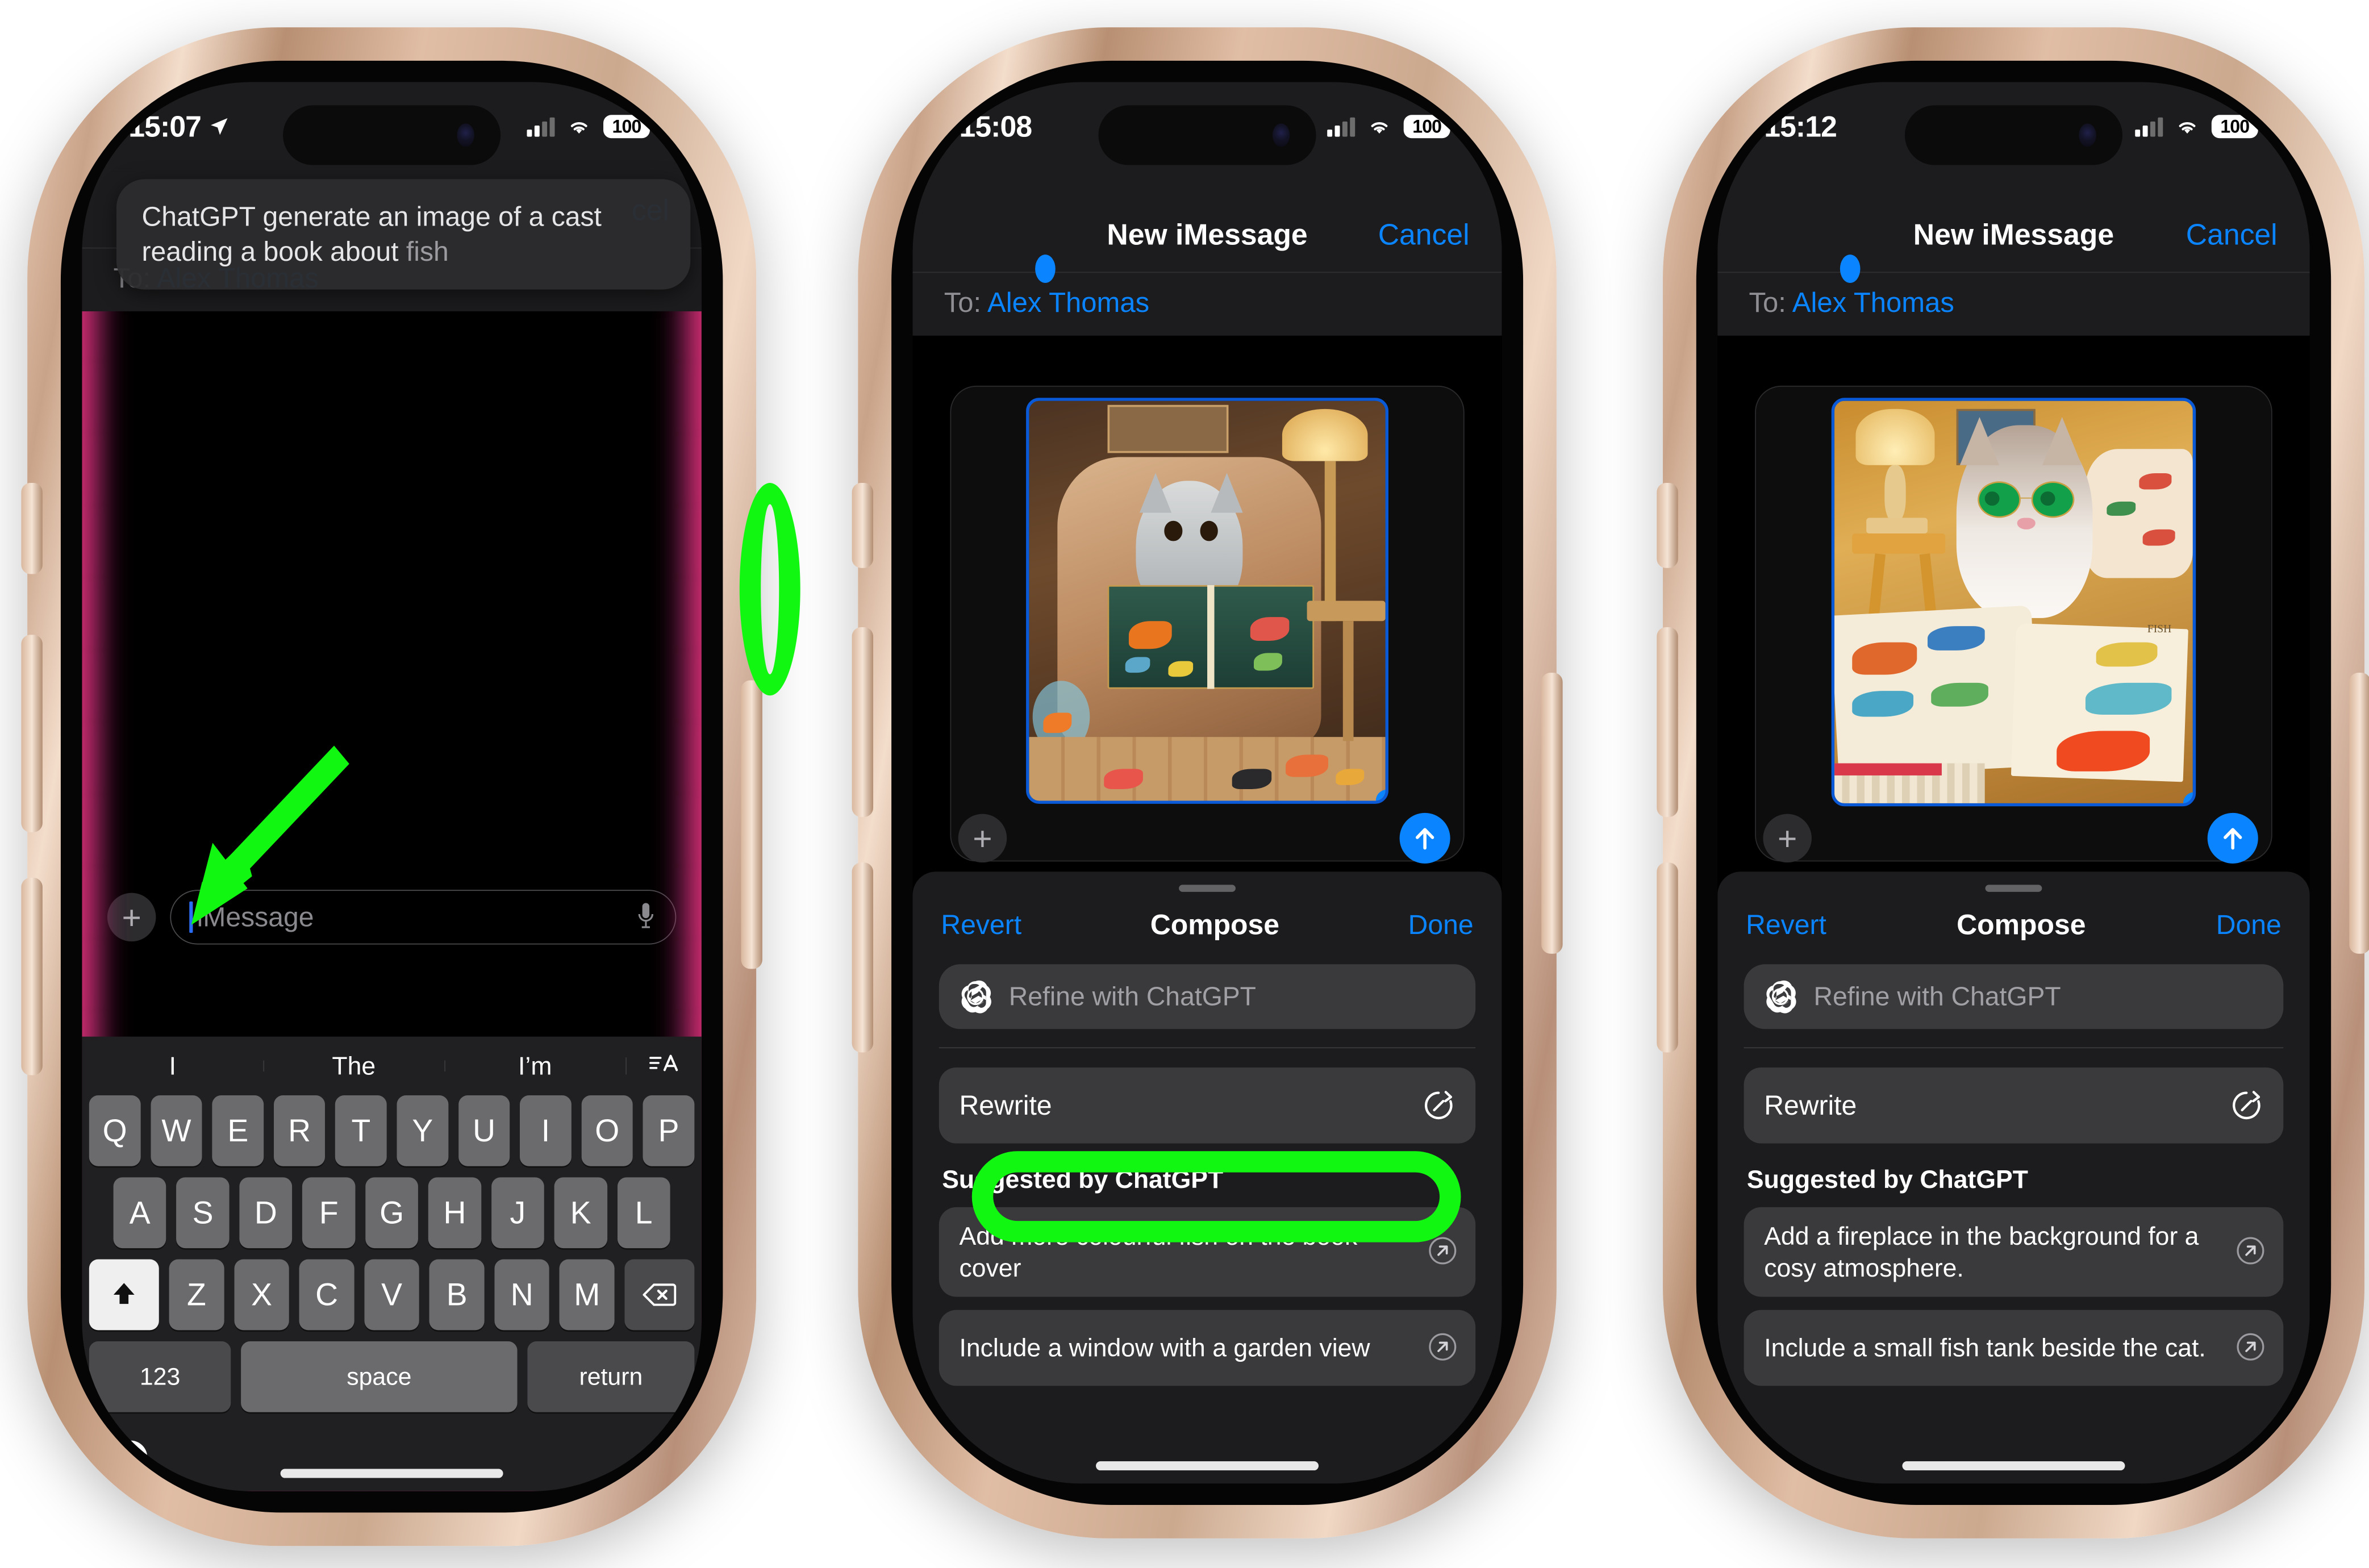 This screenshot has height=1568, width=2369. Describe the element at coordinates (261, 1295) in the screenshot. I see `key-x: X` at that location.